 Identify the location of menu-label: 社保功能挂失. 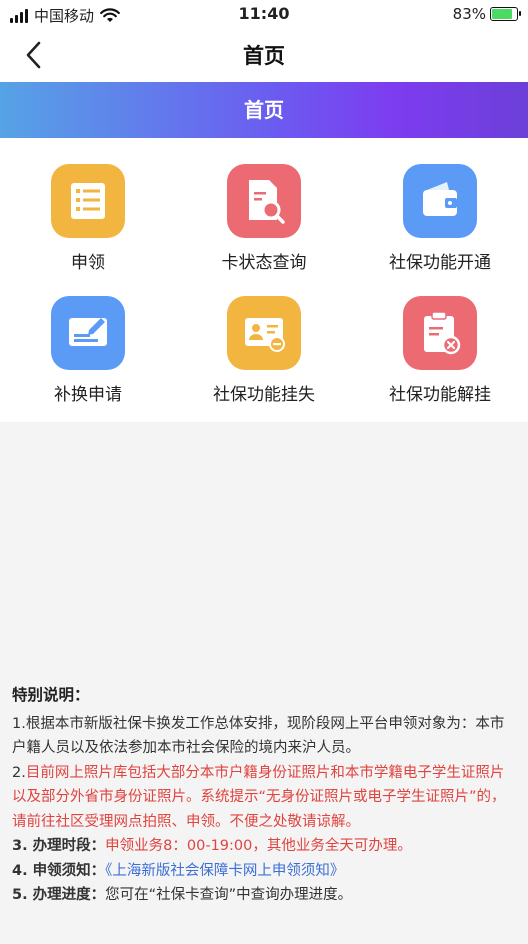
(264, 395).